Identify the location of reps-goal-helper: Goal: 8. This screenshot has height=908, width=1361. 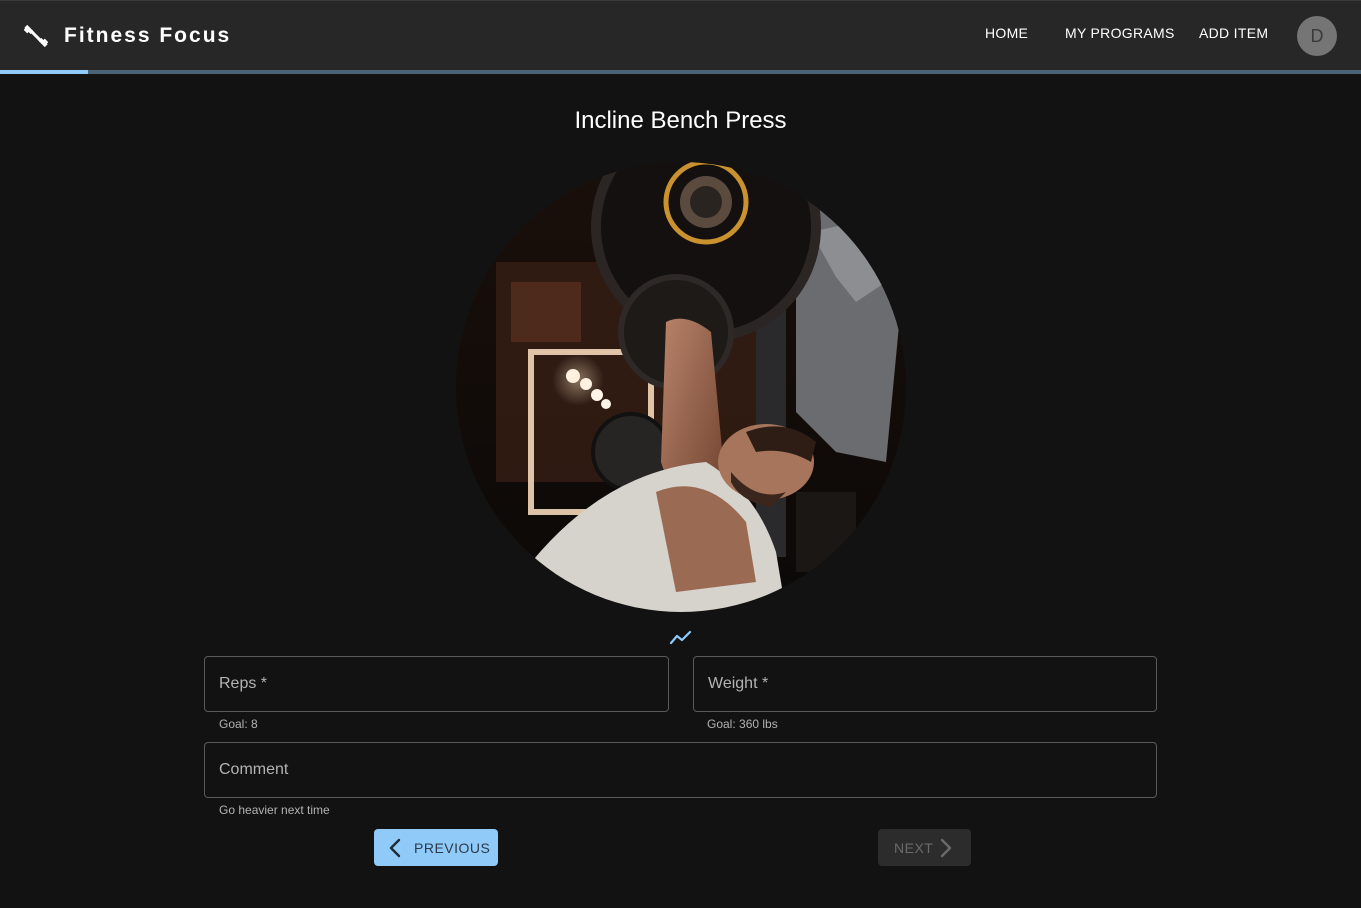
(238, 724).